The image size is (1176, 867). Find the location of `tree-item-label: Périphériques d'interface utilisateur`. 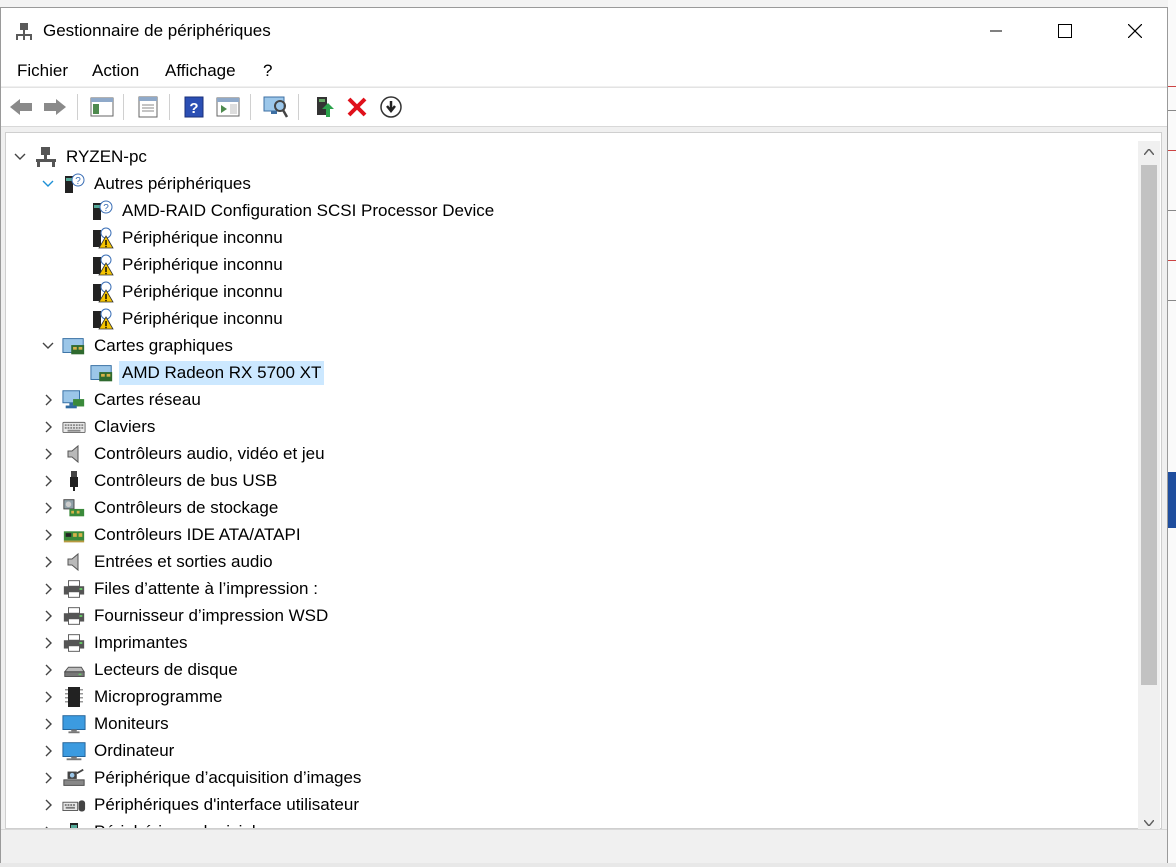

tree-item-label: Périphériques d'interface utilisateur is located at coordinates (227, 804).